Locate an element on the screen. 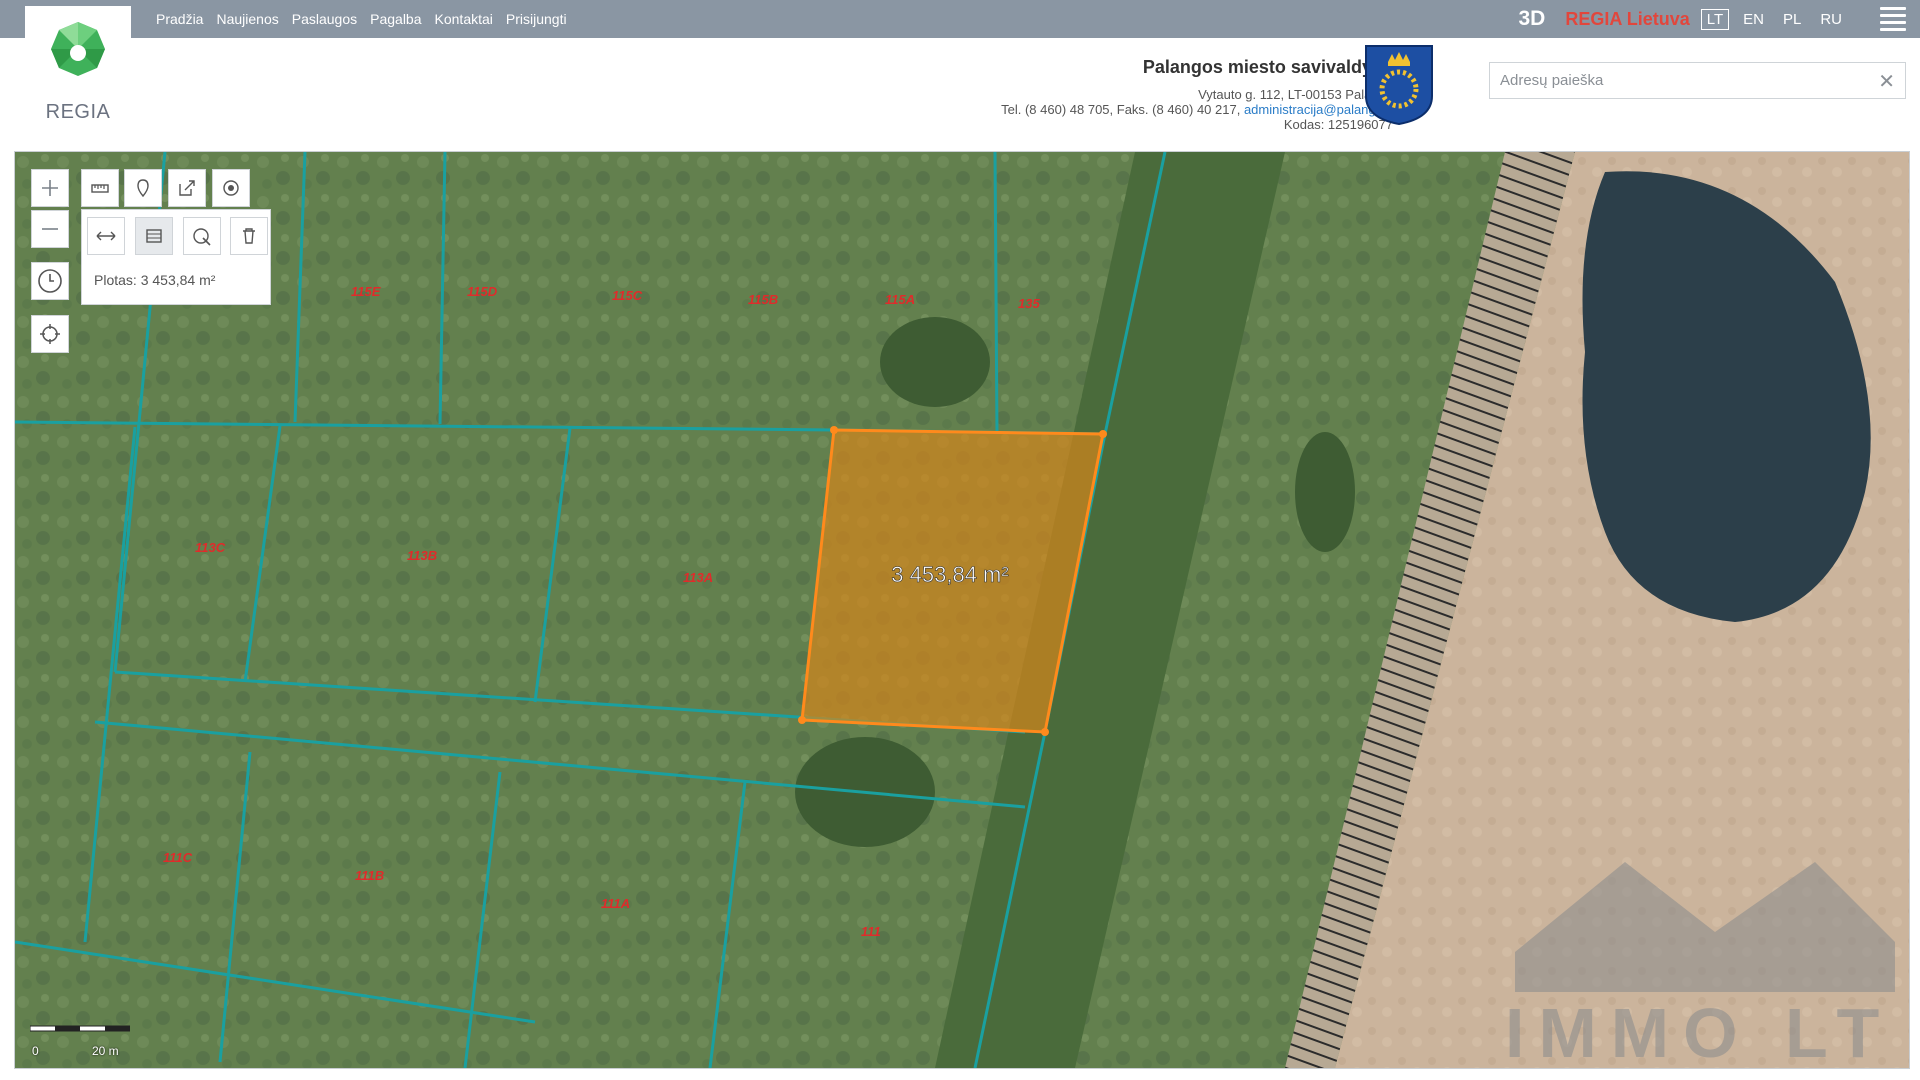  parcel-label: 135 is located at coordinates (1029, 303).